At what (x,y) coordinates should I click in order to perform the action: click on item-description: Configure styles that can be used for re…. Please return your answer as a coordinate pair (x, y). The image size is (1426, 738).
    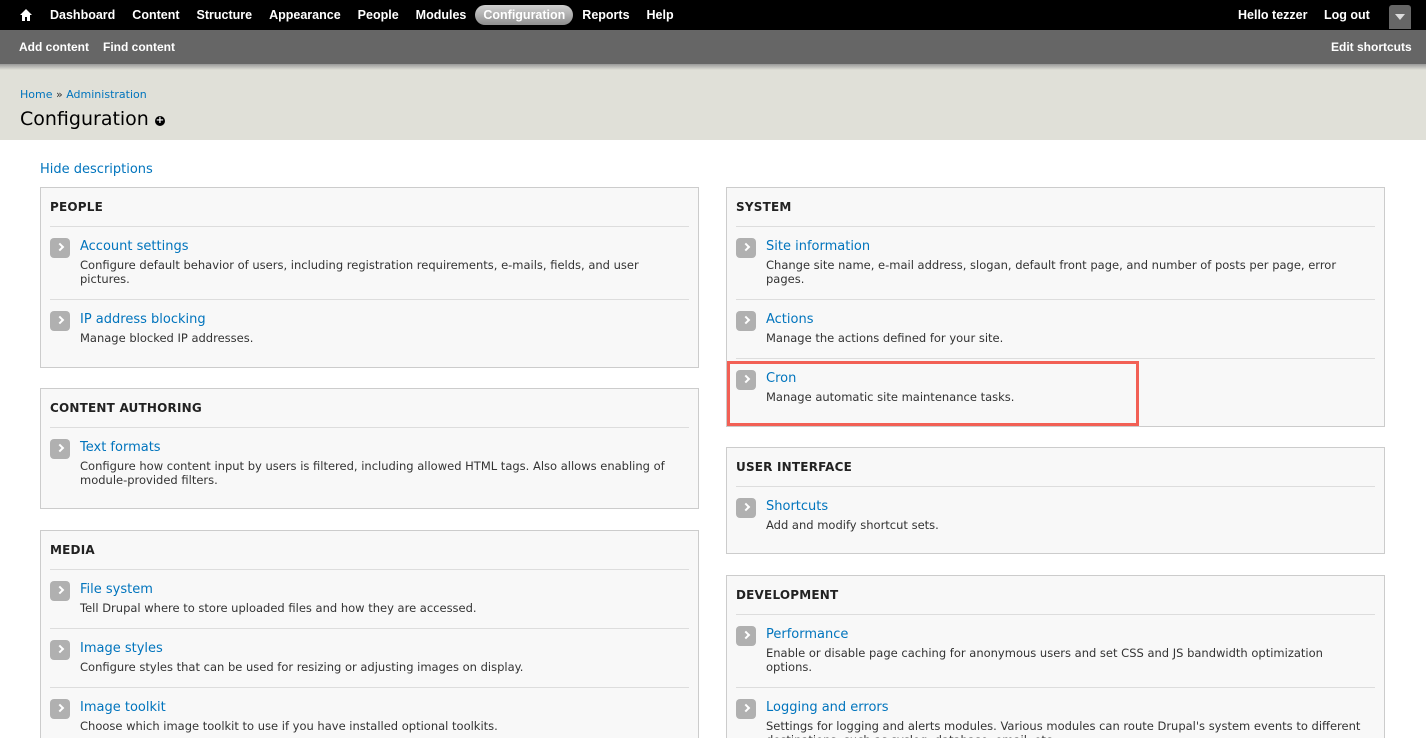
    Looking at the image, I should click on (302, 667).